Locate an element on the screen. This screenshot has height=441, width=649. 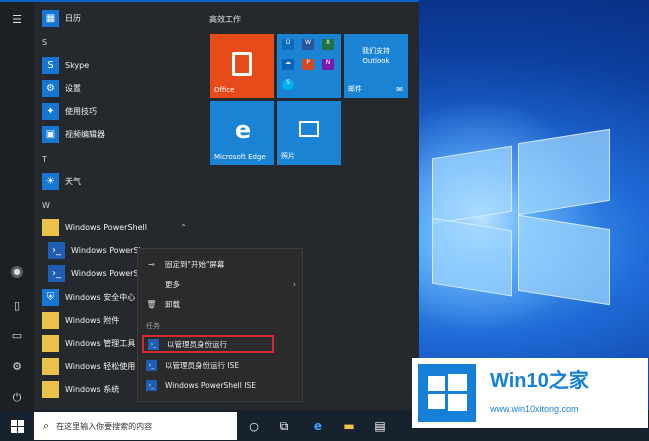
tile-group-title: 高效工作 is located at coordinates (225, 19).